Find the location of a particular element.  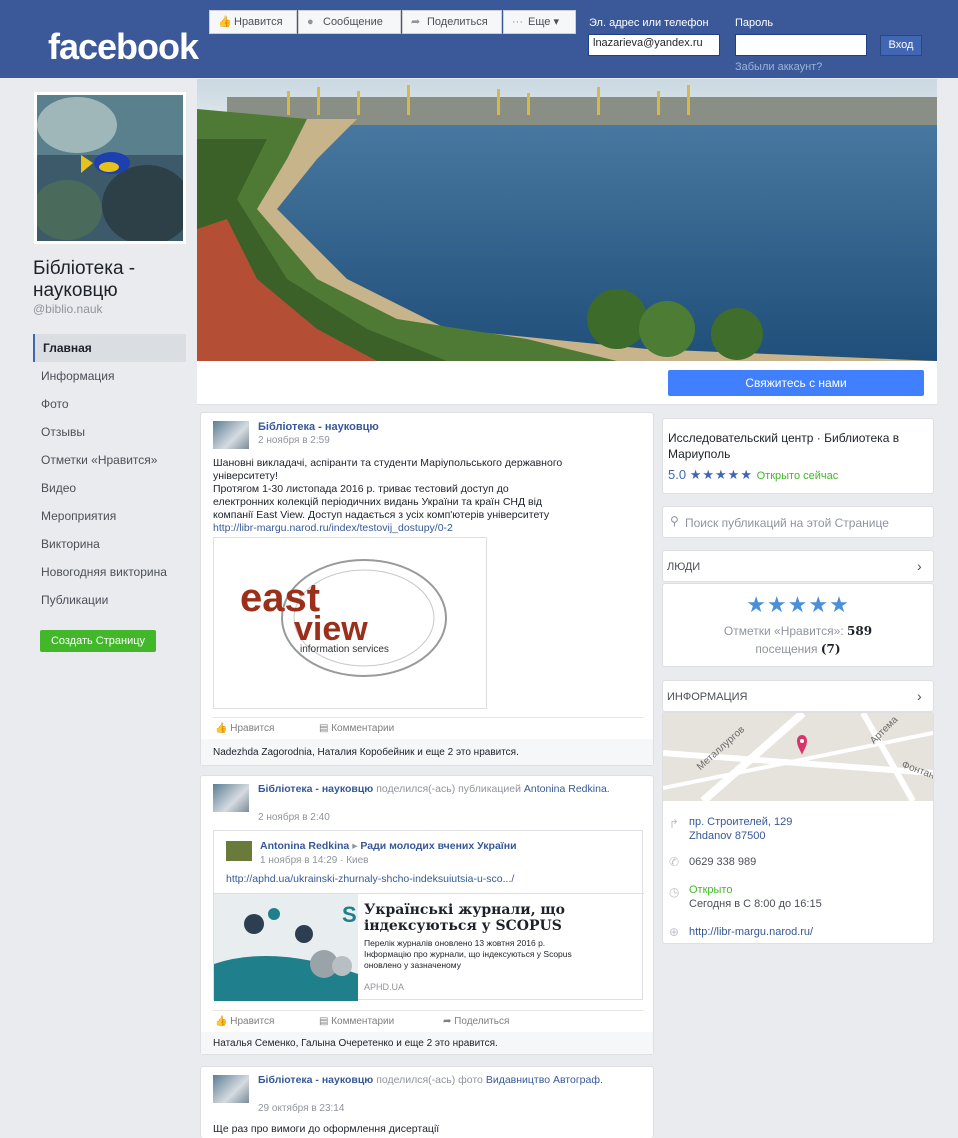

likes-stat: Отметки «Нравится»: 589 is located at coordinates (798, 631).